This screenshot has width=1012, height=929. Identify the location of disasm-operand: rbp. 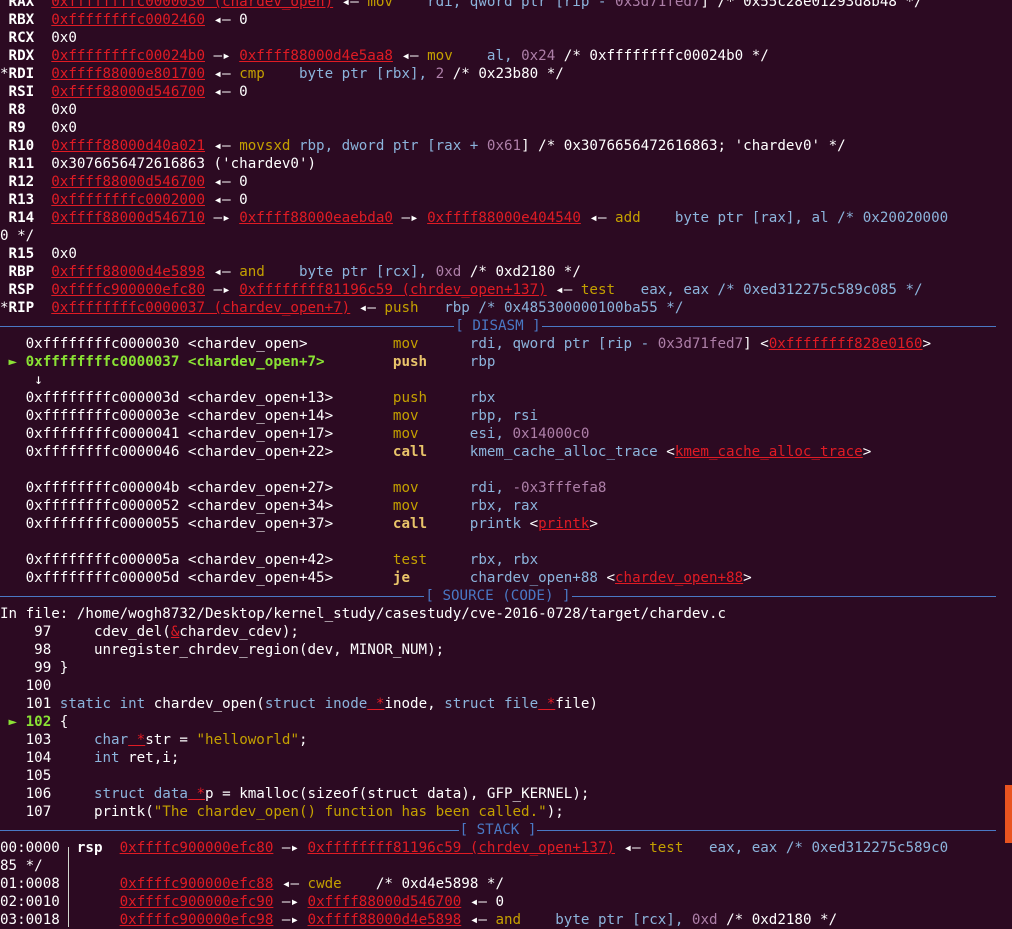
(482, 362).